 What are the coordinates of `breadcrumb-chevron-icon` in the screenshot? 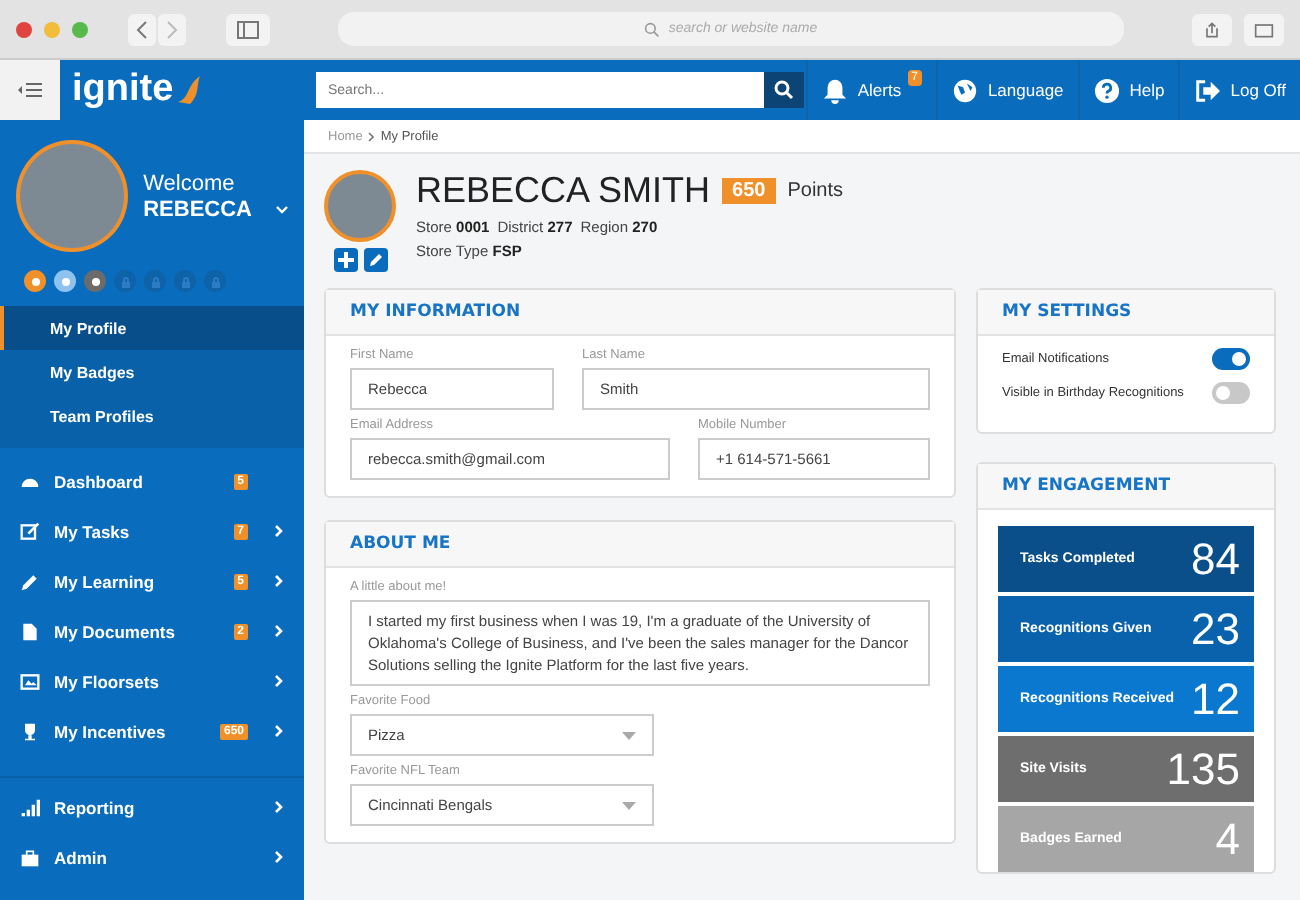 It's located at (371, 136).